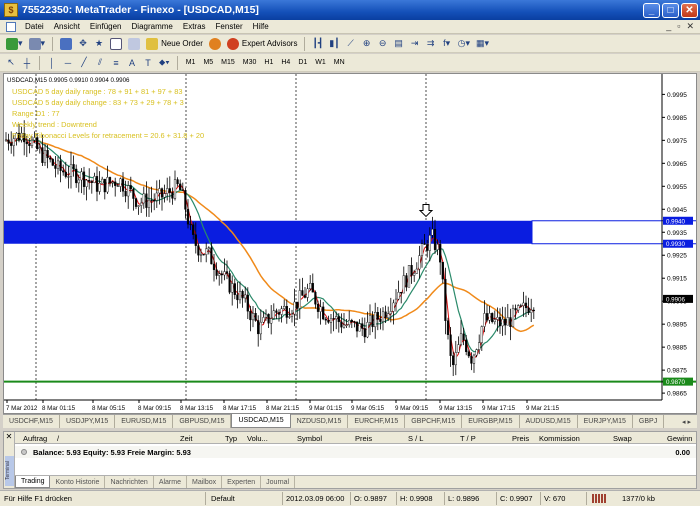 The image size is (700, 506). Describe the element at coordinates (152, 26) in the screenshot. I see `menu-diagramme: Diagramme` at that location.